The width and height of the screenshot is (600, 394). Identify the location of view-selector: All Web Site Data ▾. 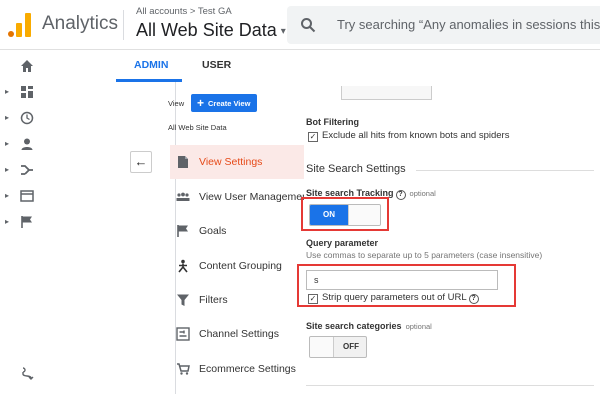
(211, 30).